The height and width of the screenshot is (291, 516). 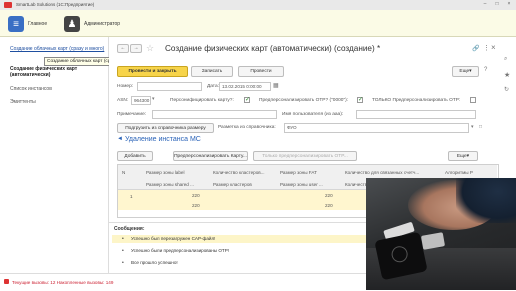 What do you see at coordinates (304, 100) in the screenshot?
I see `prepersonalize-label: Предперсонализировать OTP? ("0000"):` at bounding box center [304, 100].